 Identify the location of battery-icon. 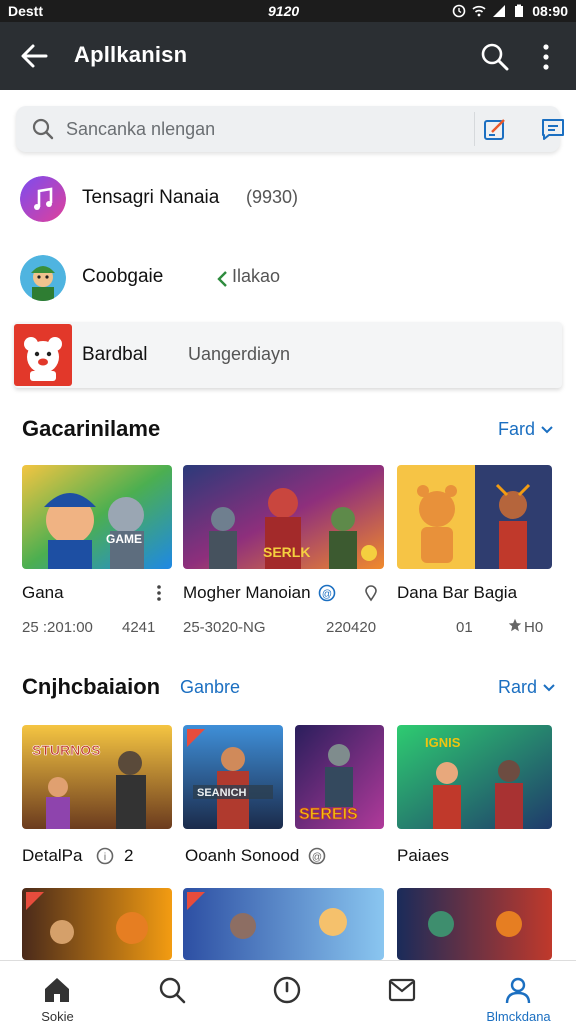
(519, 10).